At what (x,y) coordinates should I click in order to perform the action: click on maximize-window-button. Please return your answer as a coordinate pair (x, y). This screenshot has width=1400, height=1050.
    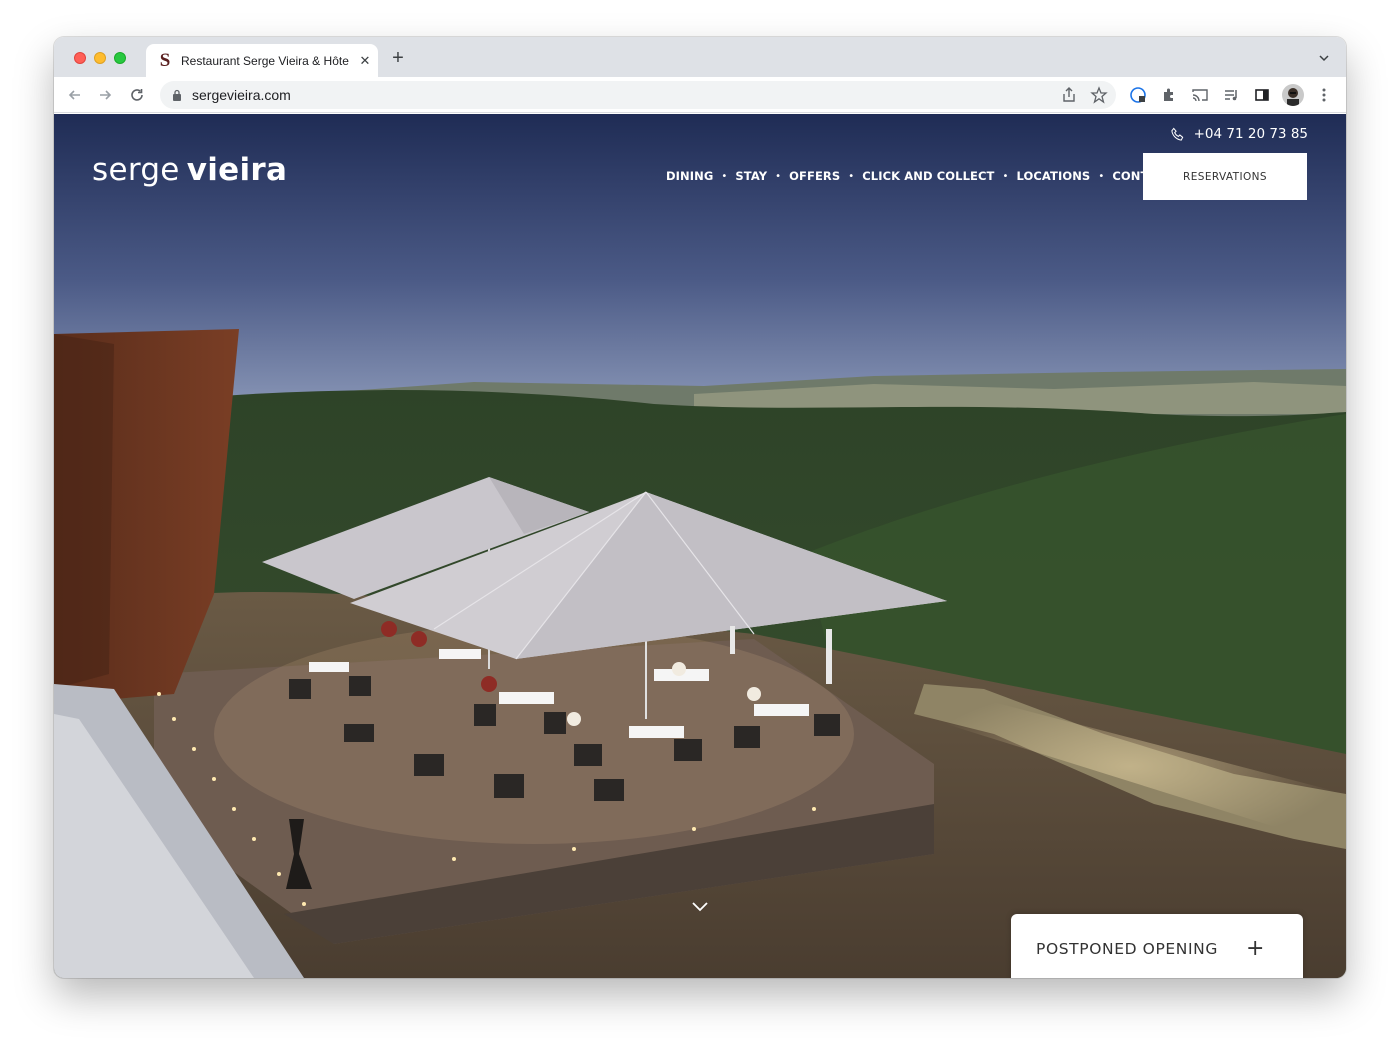
    Looking at the image, I should click on (120, 58).